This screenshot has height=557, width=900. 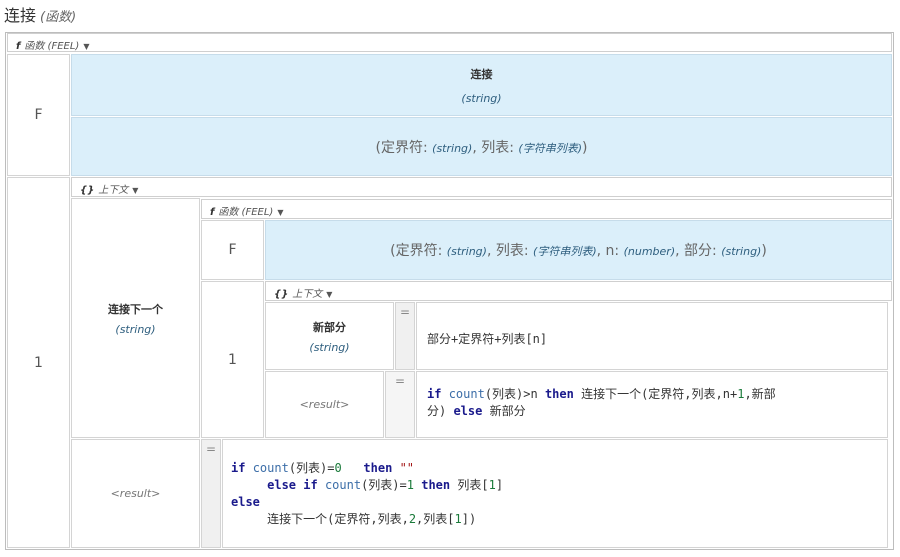 I want to click on inner-row-index-value: 1, so click(x=232, y=359).